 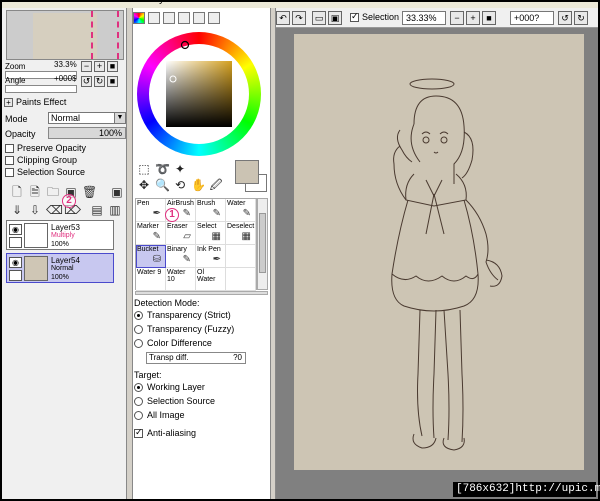 What do you see at coordinates (184, 18) in the screenshot?
I see `gradation-tab` at bounding box center [184, 18].